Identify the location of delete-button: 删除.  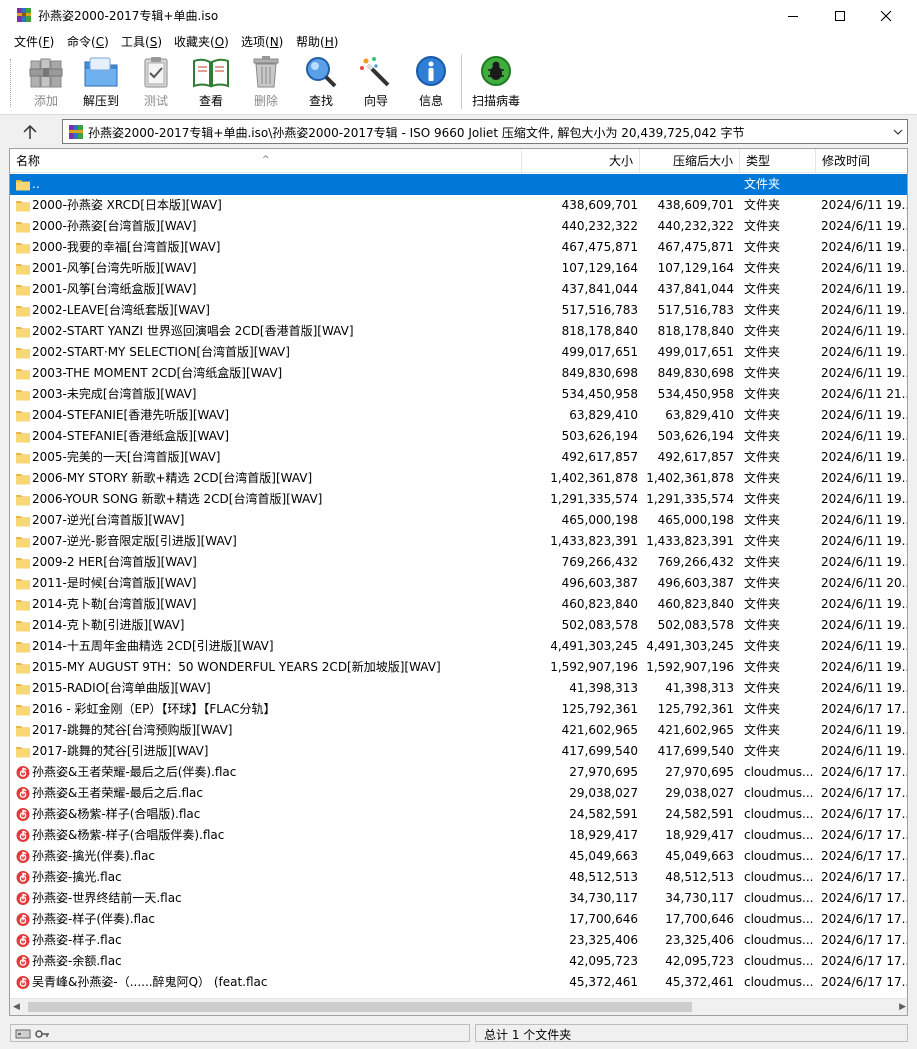
(266, 84).